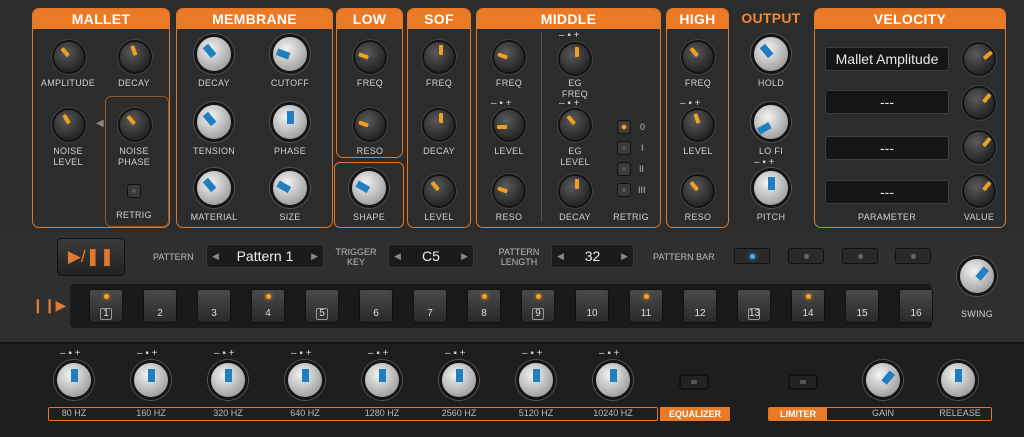  Describe the element at coordinates (214, 306) in the screenshot. I see `step-button-3: 3` at that location.